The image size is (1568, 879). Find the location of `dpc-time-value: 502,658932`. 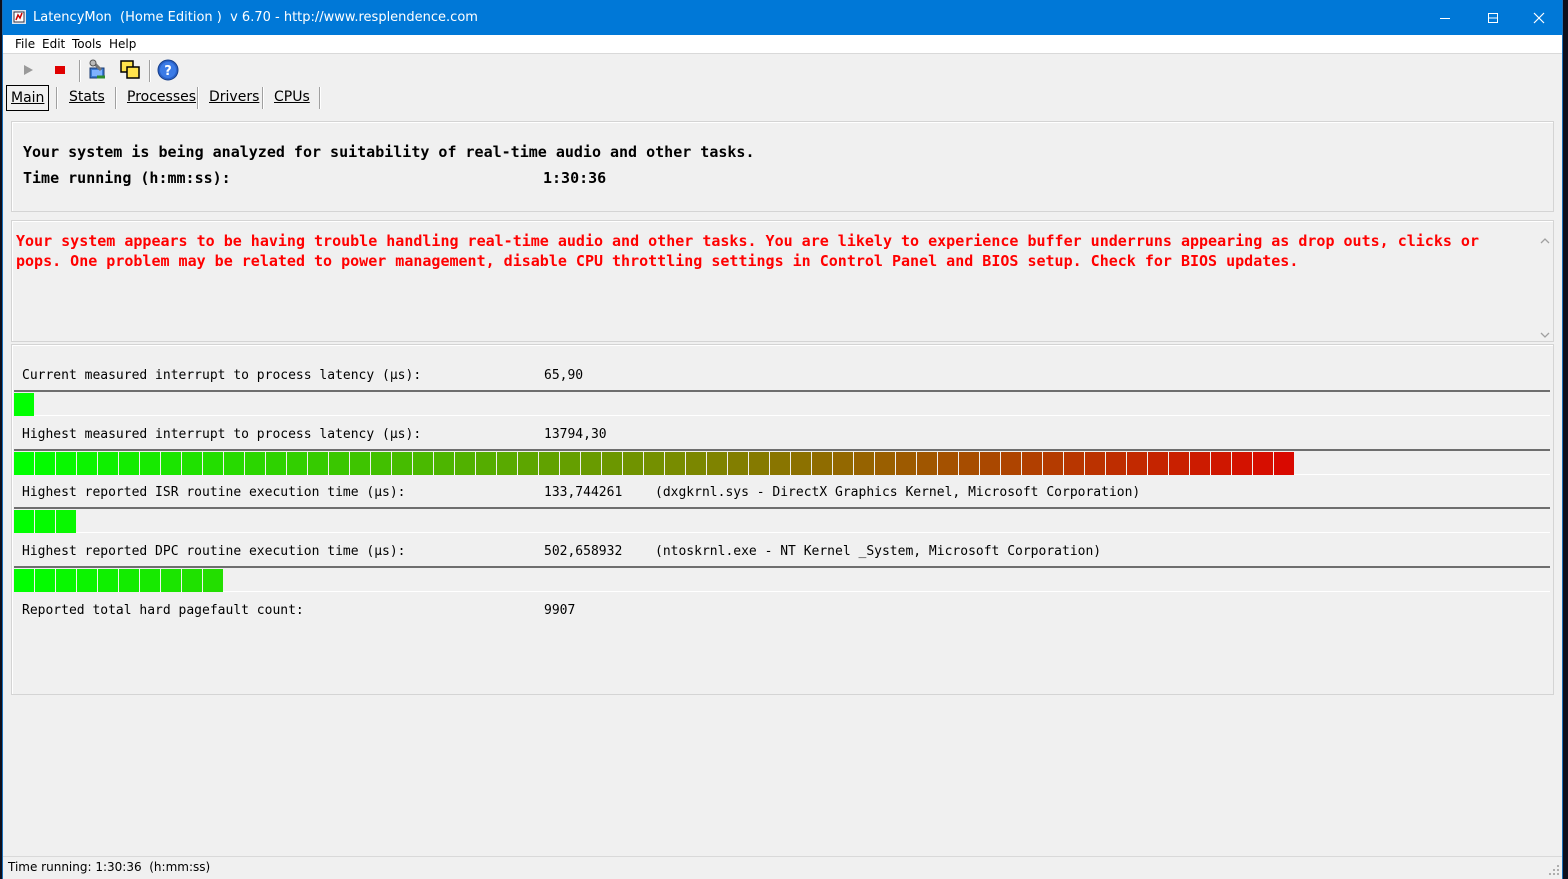

dpc-time-value: 502,658932 is located at coordinates (583, 551).